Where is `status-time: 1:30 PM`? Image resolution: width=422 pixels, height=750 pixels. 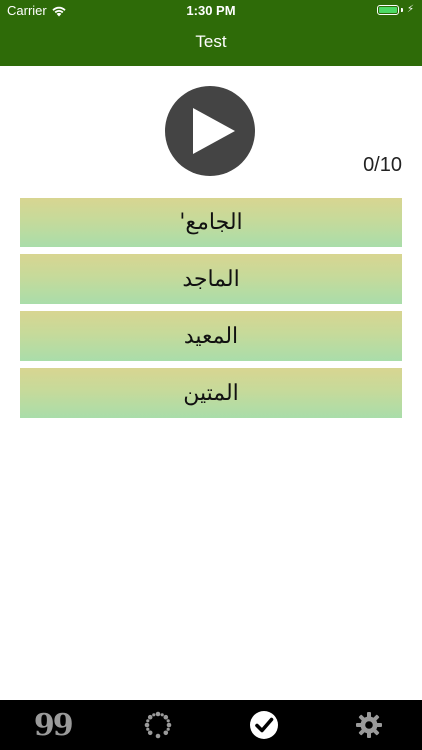
status-time: 1:30 PM is located at coordinates (211, 10).